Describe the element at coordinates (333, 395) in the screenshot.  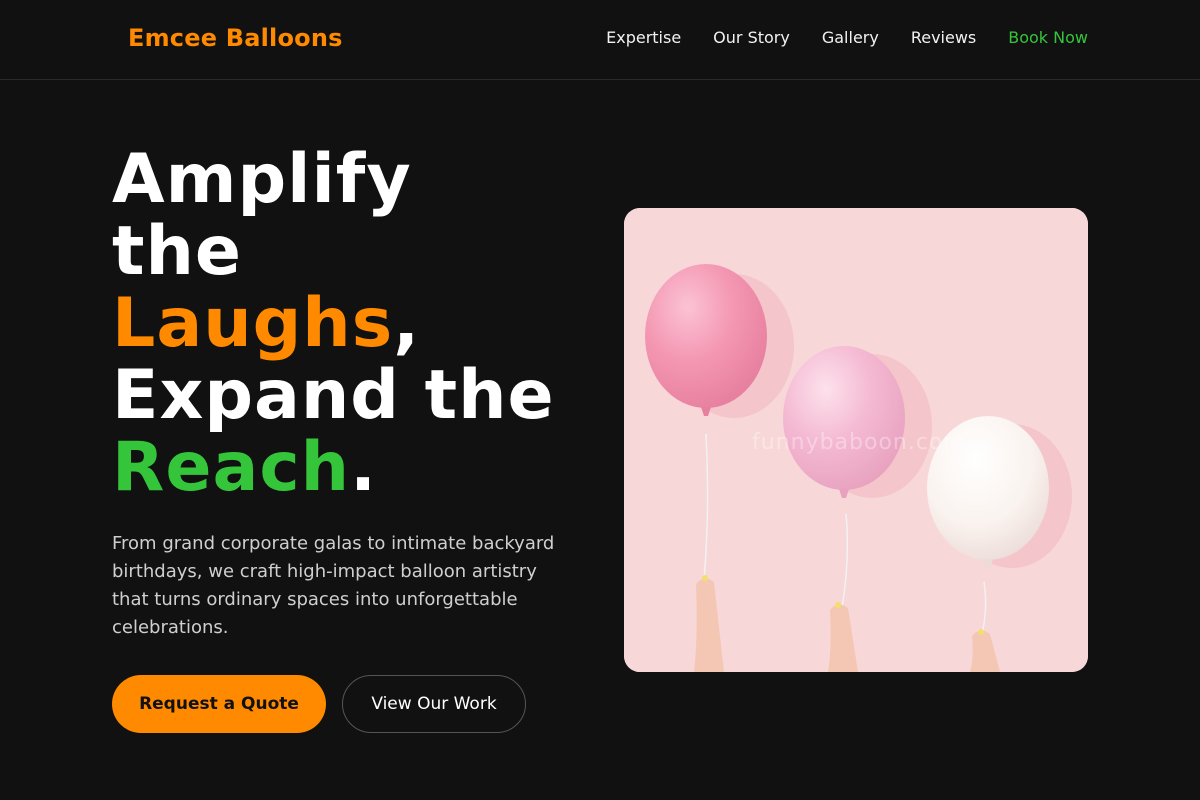
I see `headline-line-4: Expand the` at that location.